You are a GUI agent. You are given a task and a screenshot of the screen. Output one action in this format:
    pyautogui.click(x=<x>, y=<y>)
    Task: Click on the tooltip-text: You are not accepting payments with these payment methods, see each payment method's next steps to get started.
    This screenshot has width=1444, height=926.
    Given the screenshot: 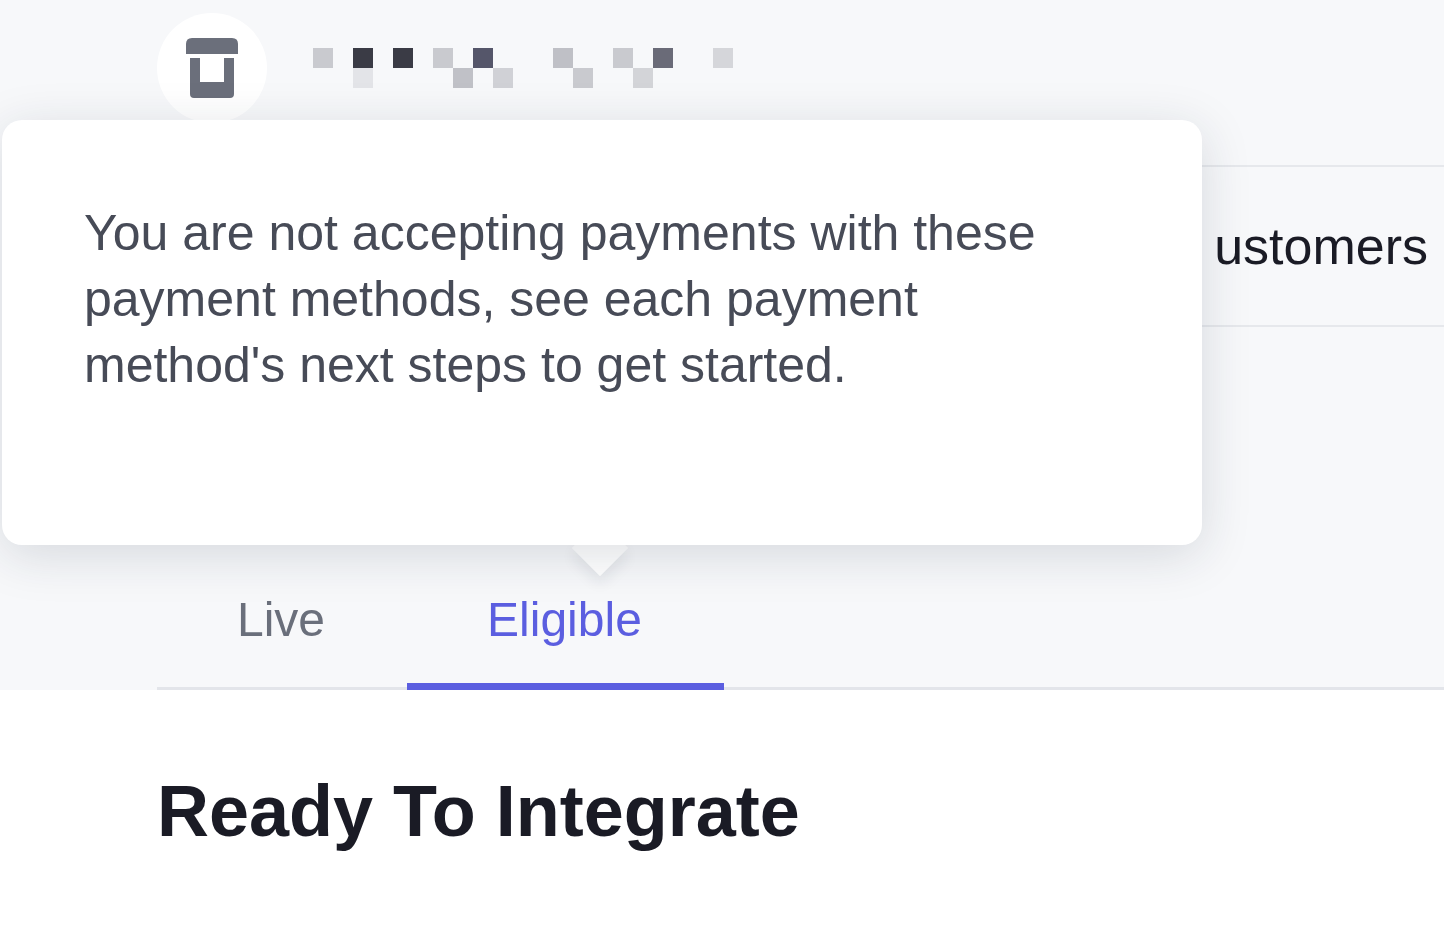 What is the action you would take?
    pyautogui.click(x=560, y=299)
    